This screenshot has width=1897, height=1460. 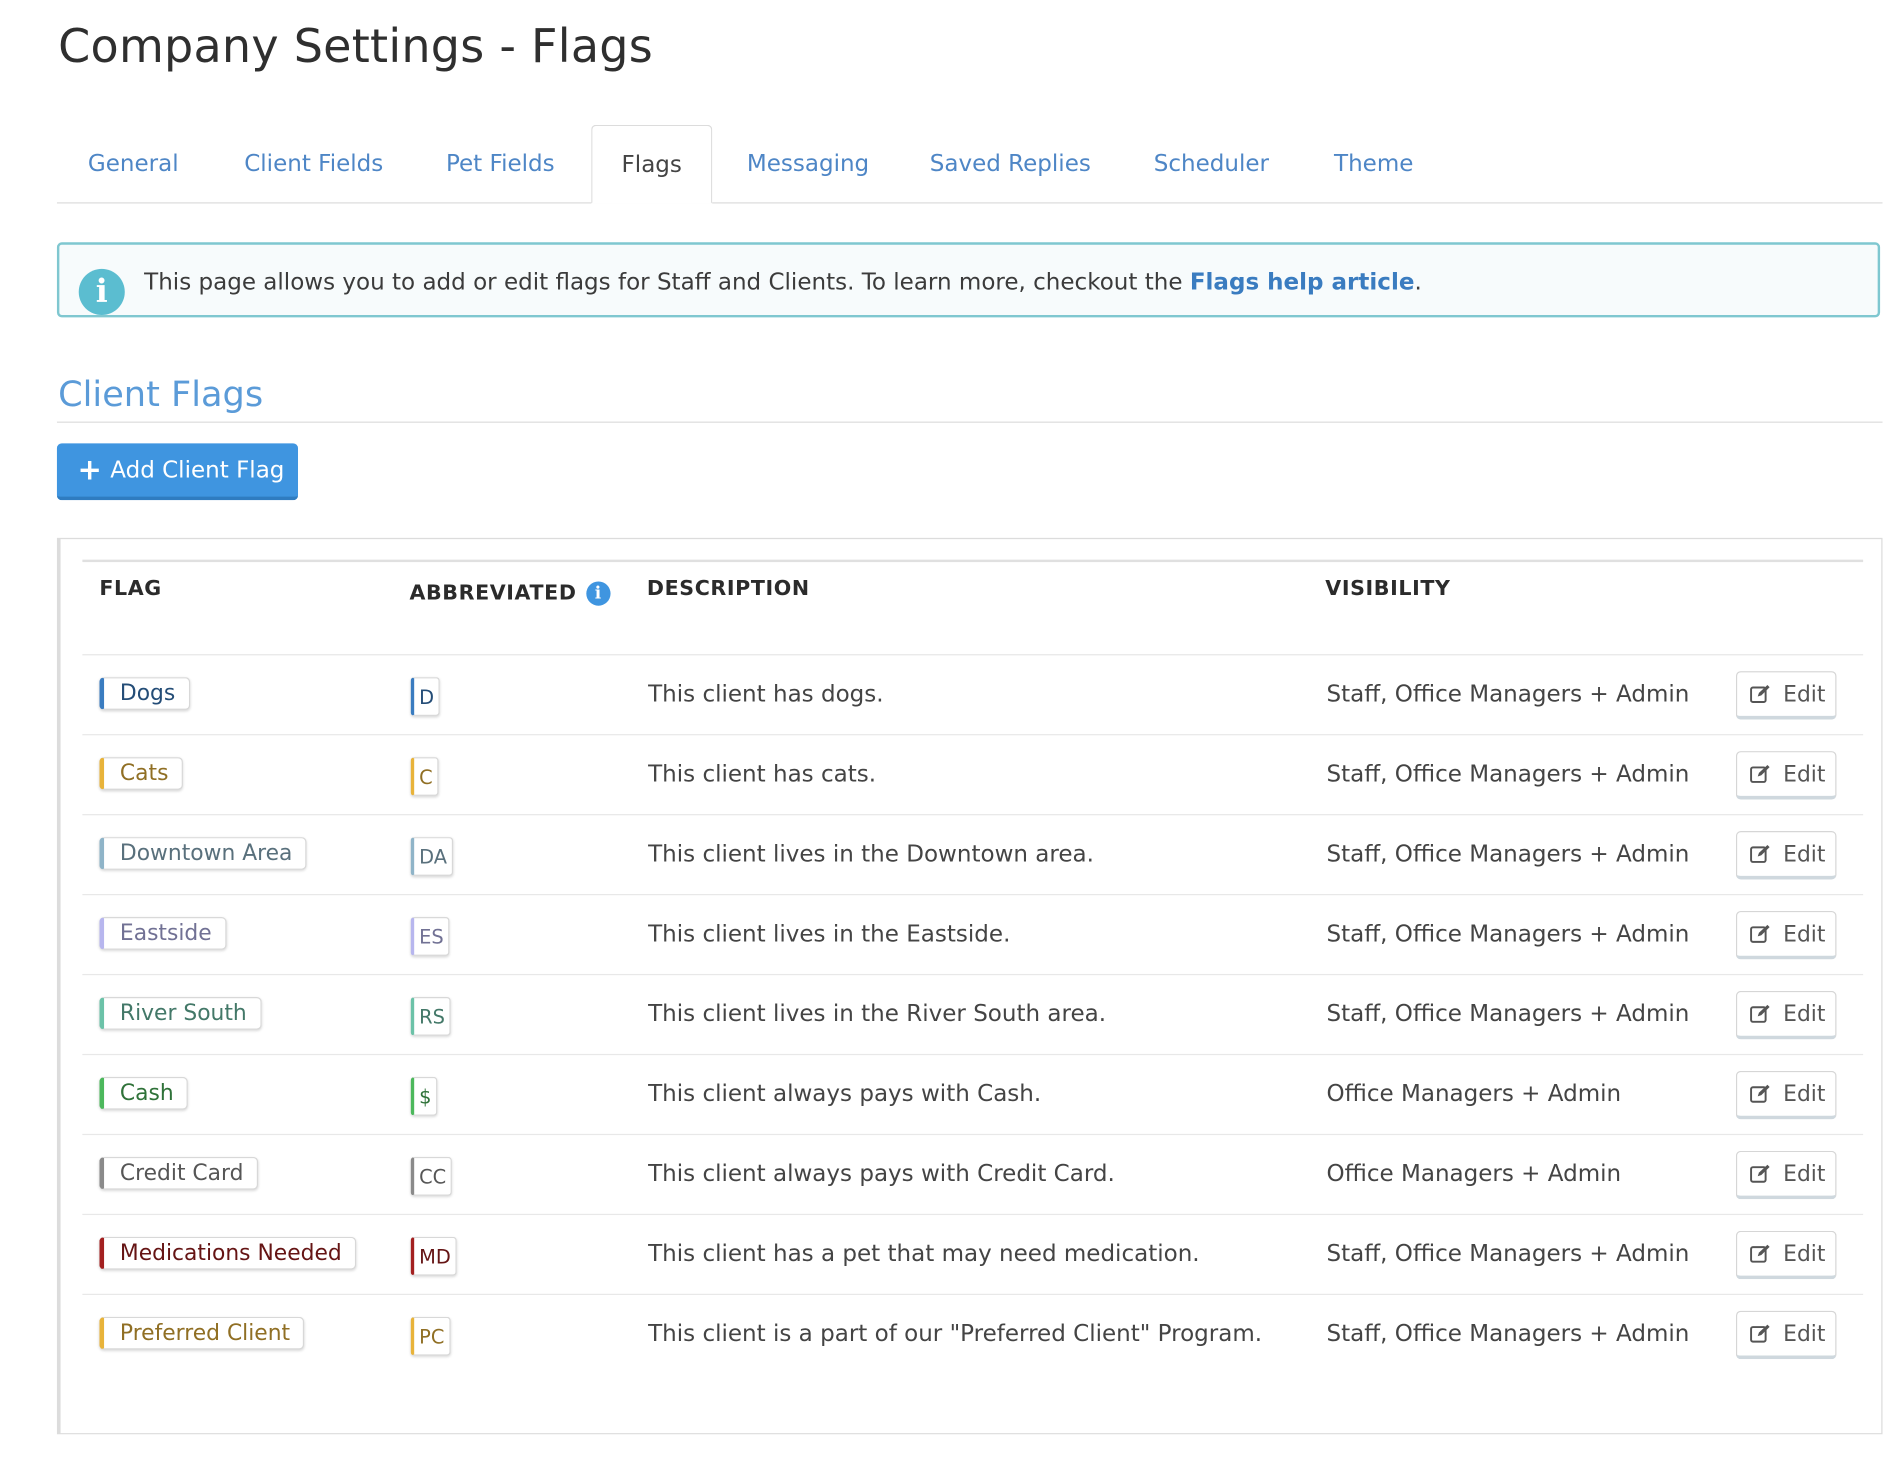 I want to click on abbreviation-tag: RS, so click(x=430, y=1016).